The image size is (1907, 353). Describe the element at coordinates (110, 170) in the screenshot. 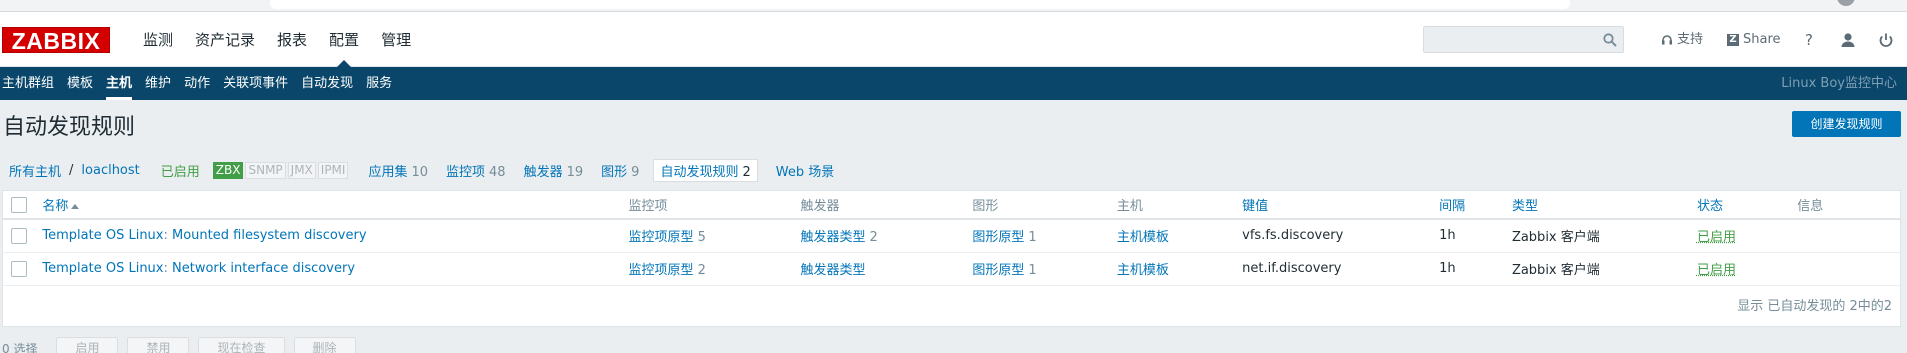

I see `breadcrumb-host: loaclhost` at that location.